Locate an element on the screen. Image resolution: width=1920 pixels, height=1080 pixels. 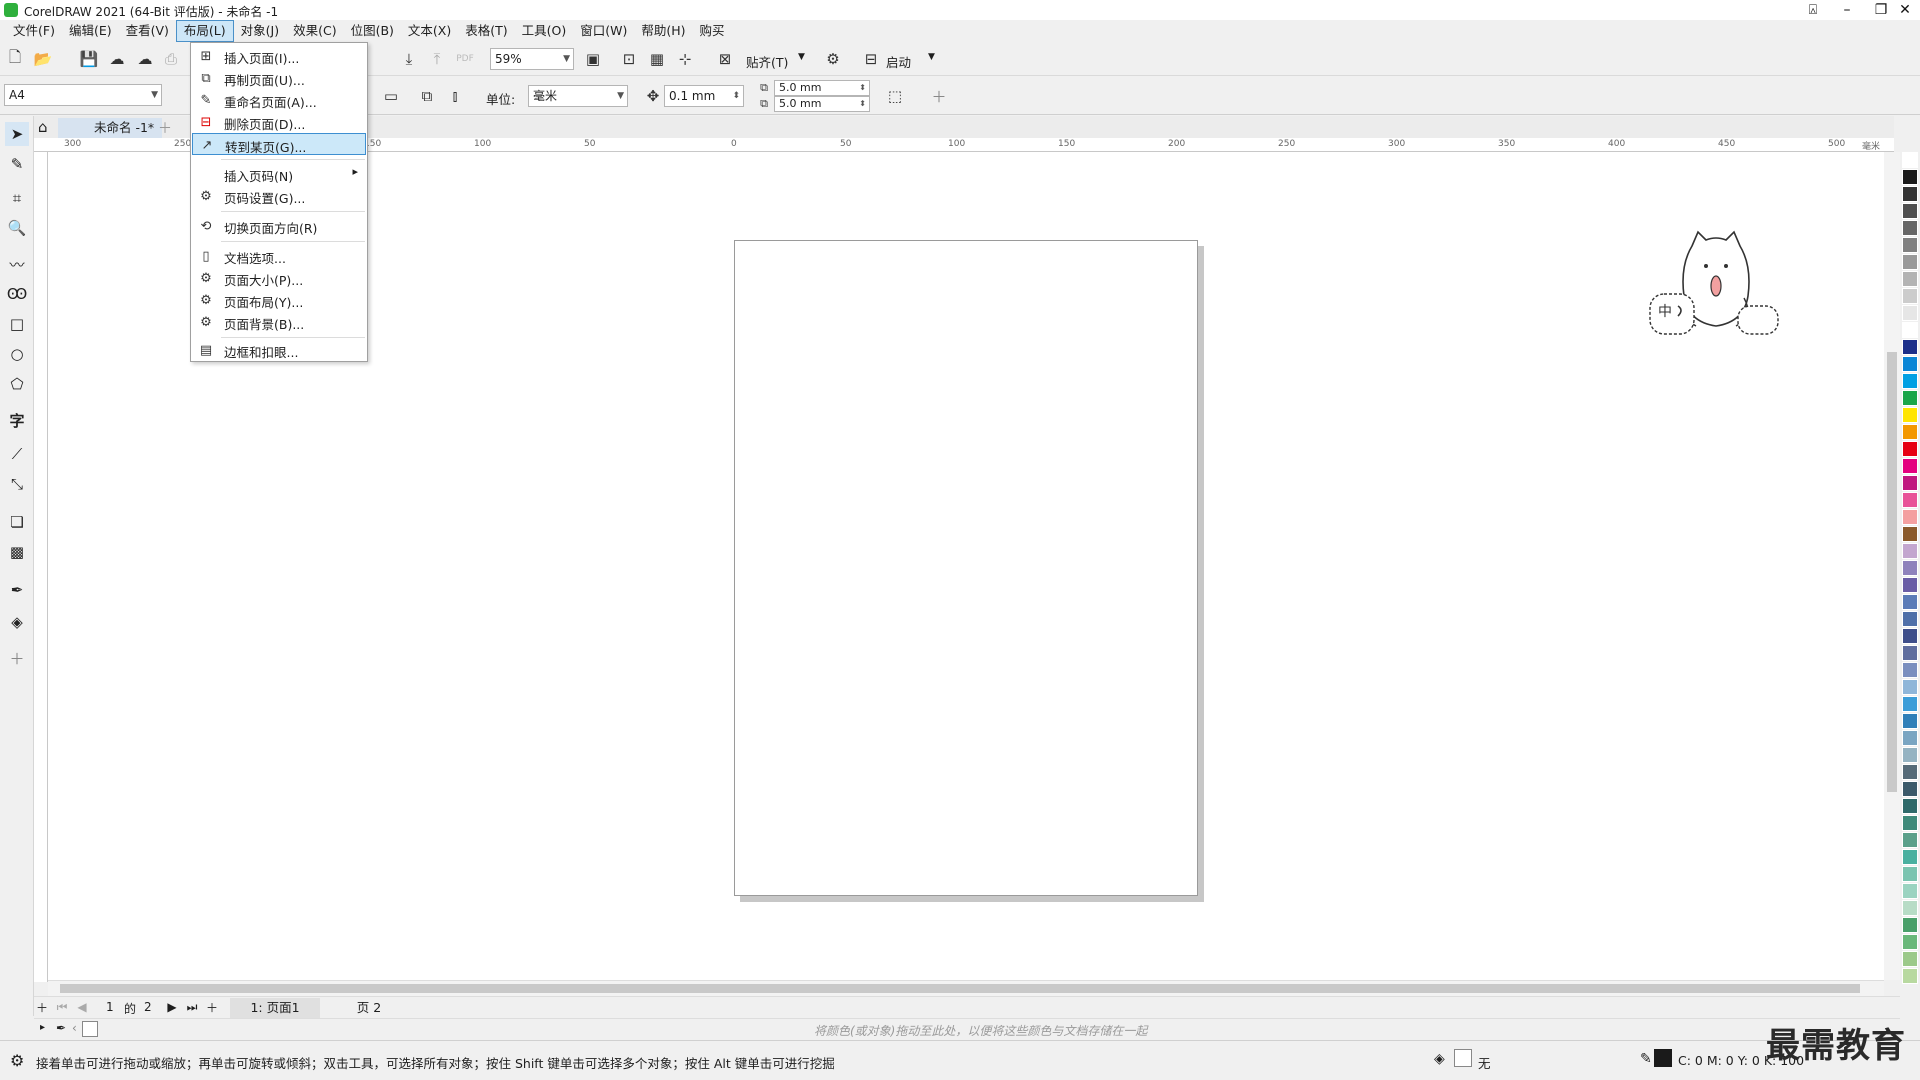
treat-as-filled-icon: ⬚ is located at coordinates (895, 96).